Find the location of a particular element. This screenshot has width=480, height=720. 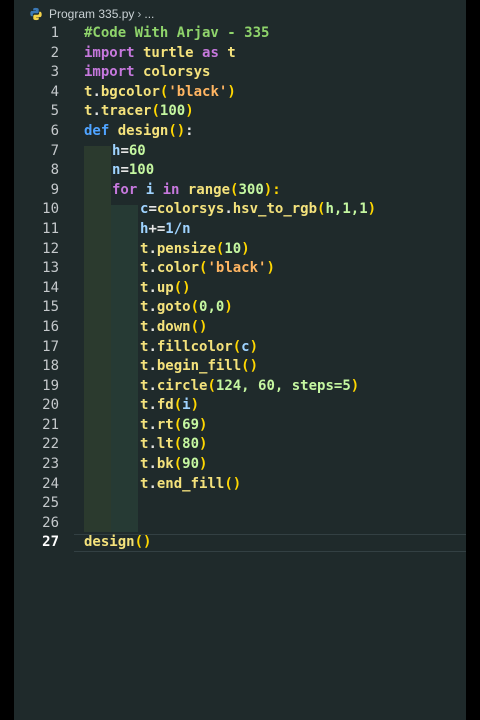

code-line: 21 t.rt(69) is located at coordinates (240, 426).